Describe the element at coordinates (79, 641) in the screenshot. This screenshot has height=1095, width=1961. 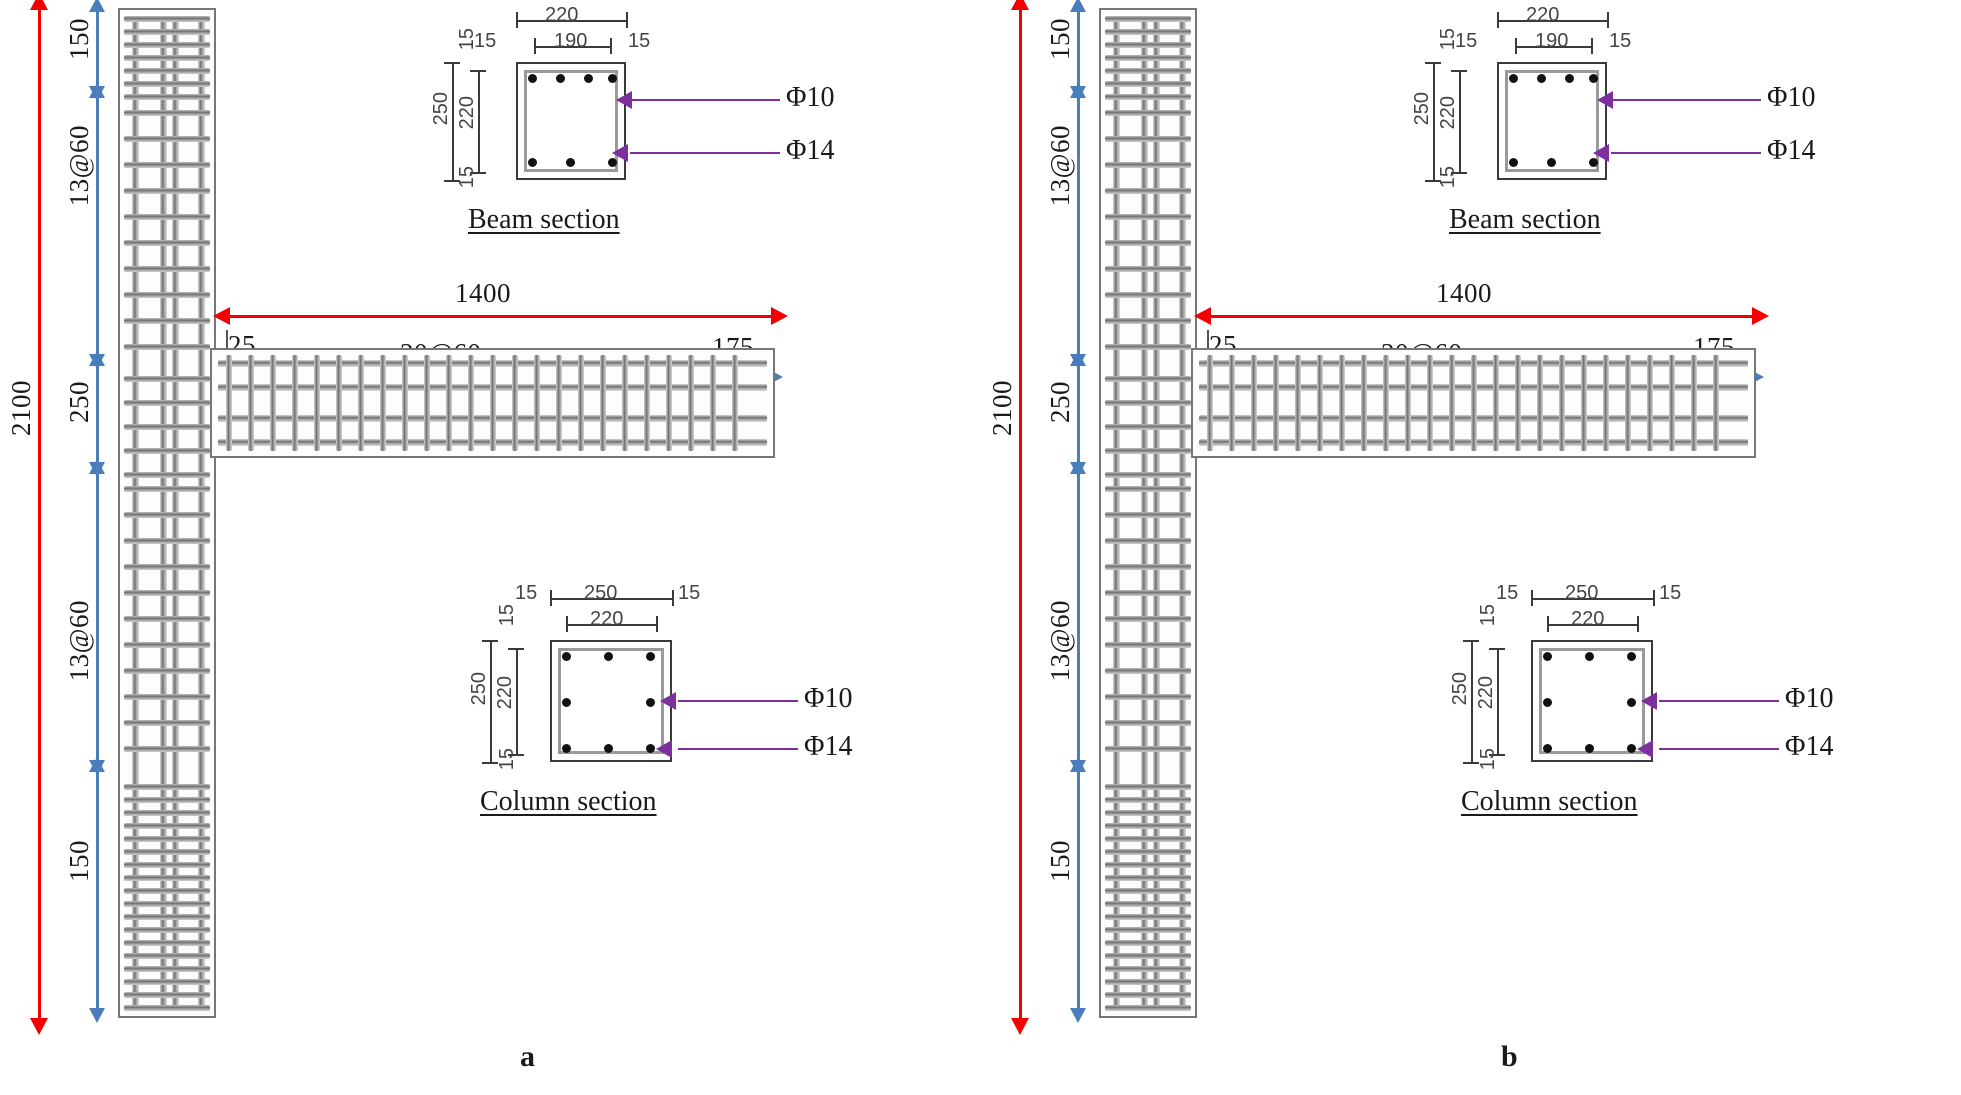
I see `column-seg-label-a-3: 13@60` at that location.